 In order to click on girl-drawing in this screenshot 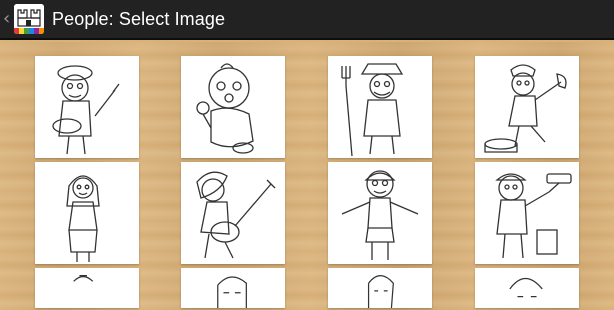, I will do `click(83, 218)`.